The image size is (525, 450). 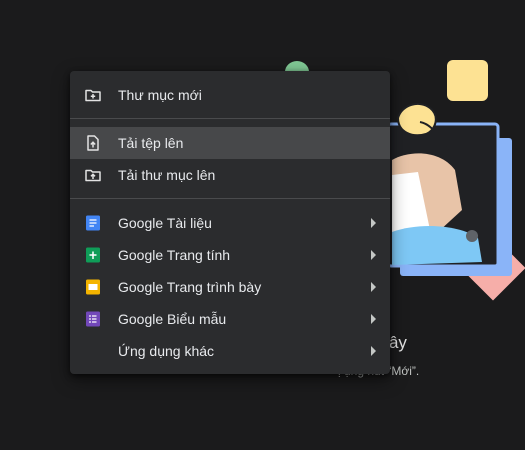 I want to click on google-forms-icon, so click(x=93, y=319).